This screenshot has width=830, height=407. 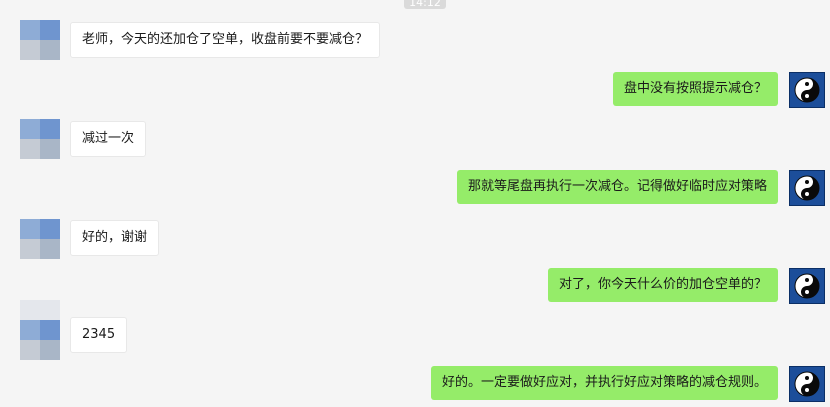 What do you see at coordinates (662, 285) in the screenshot?
I see `sent-message-bubble: 对了，你今天什么价的加仓空单的？` at bounding box center [662, 285].